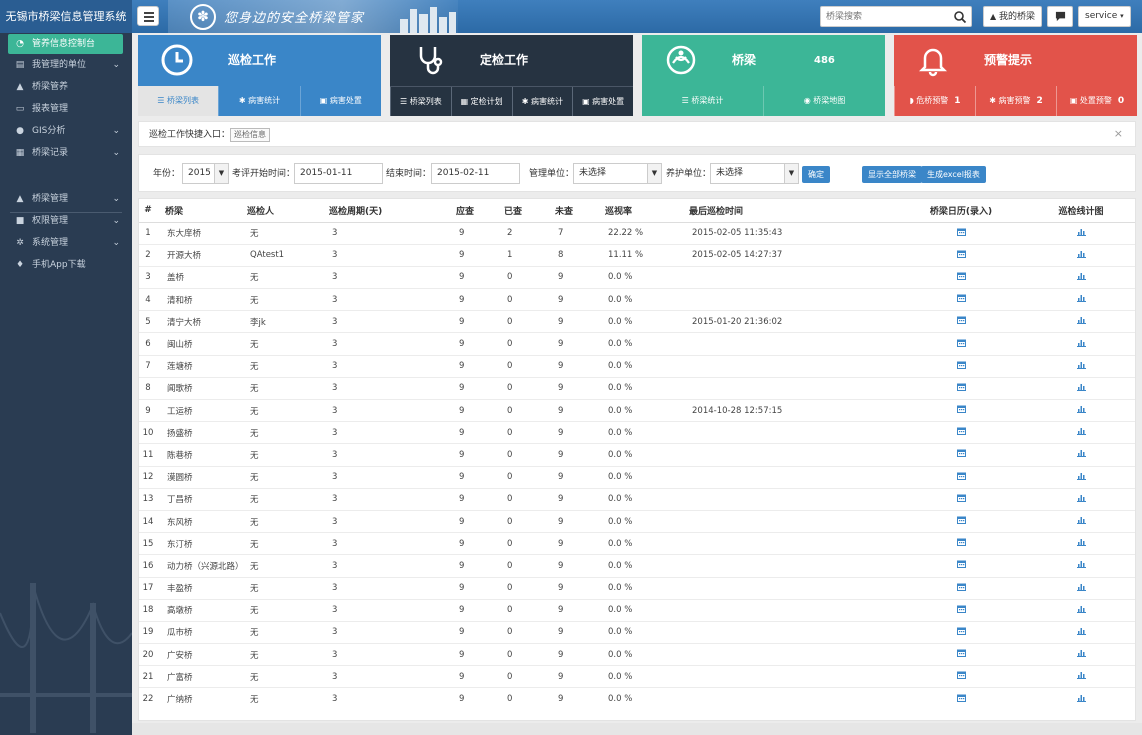 Image resolution: width=1142 pixels, height=735 pixels. Describe the element at coordinates (65, 44) in the screenshot. I see `sidebar-item-0: ◔ 管养信息控制台` at that location.